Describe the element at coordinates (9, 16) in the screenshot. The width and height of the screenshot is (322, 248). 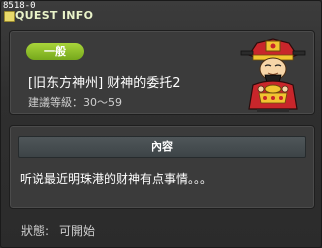
I see `quest-icon` at that location.